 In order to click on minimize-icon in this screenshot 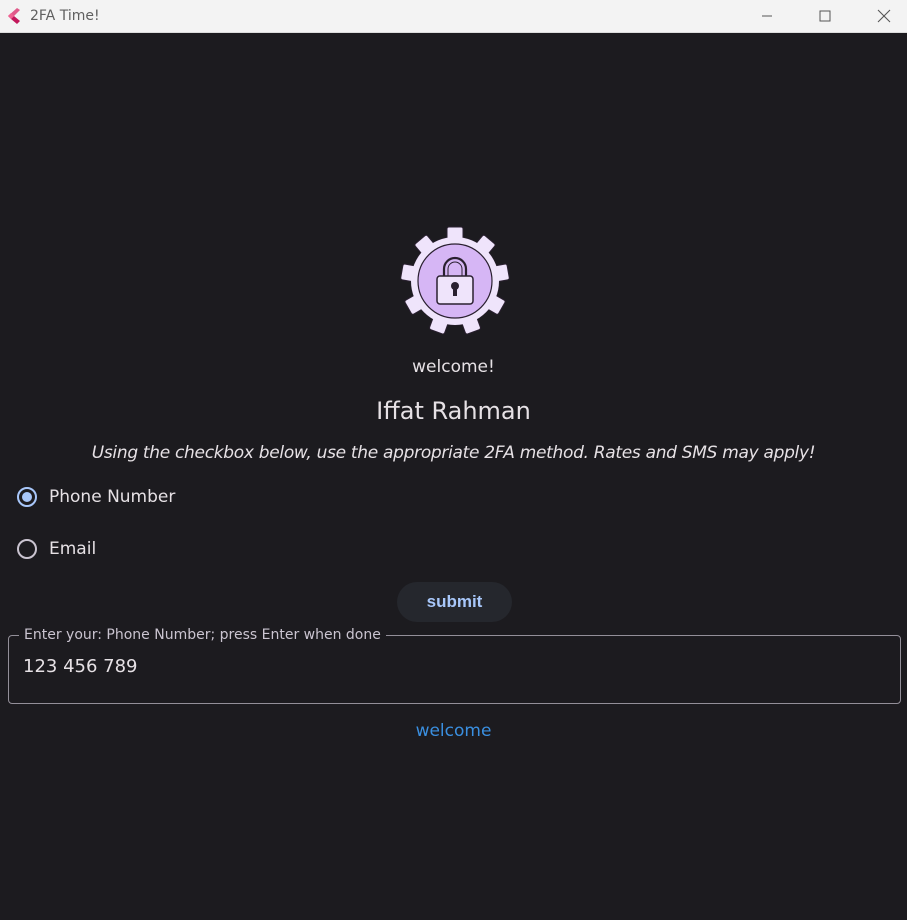, I will do `click(767, 16)`.